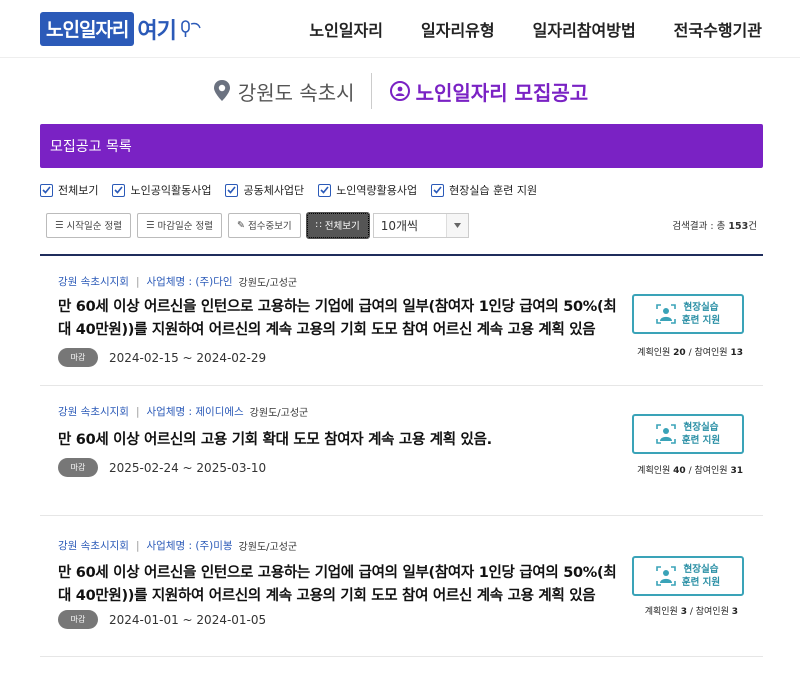  What do you see at coordinates (377, 190) in the screenshot?
I see `filter-label: 노인역량활용사업` at bounding box center [377, 190].